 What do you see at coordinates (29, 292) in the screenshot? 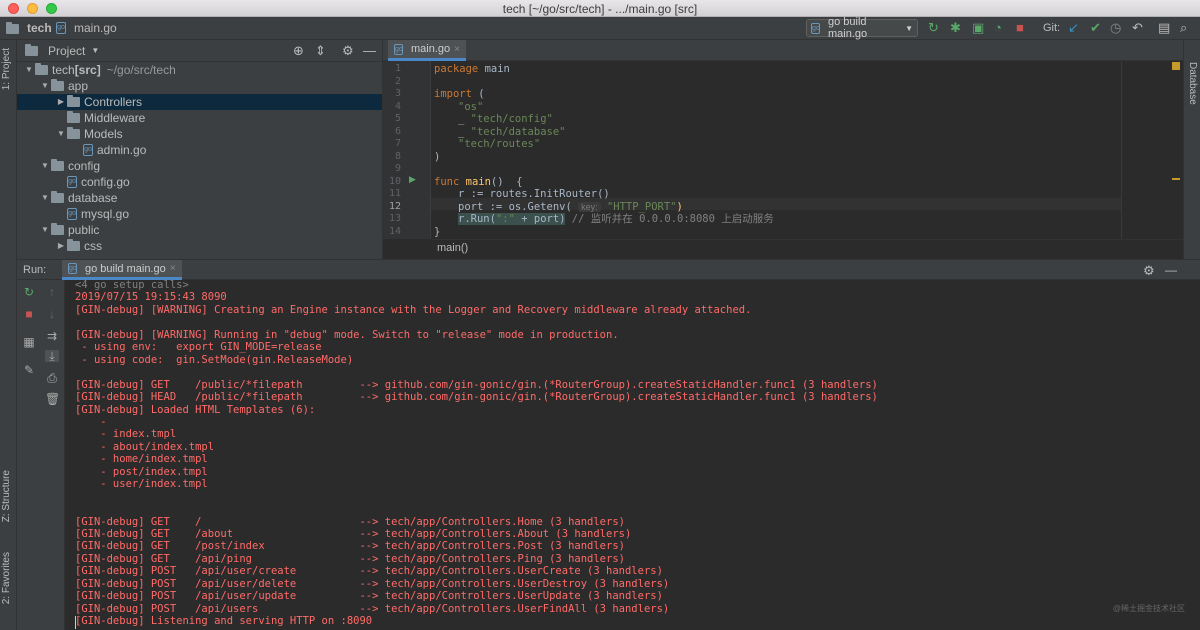
I see `rerun-icon: ↻` at bounding box center [29, 292].